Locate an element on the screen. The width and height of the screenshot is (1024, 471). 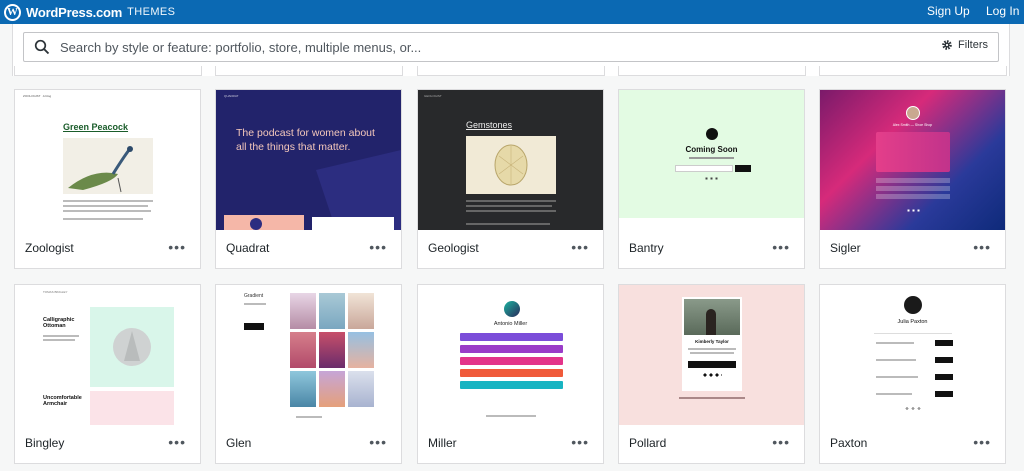
theme-card-sigler: Alex Smith — Shoe Shop Sigler ••• is located at coordinates (912, 179).